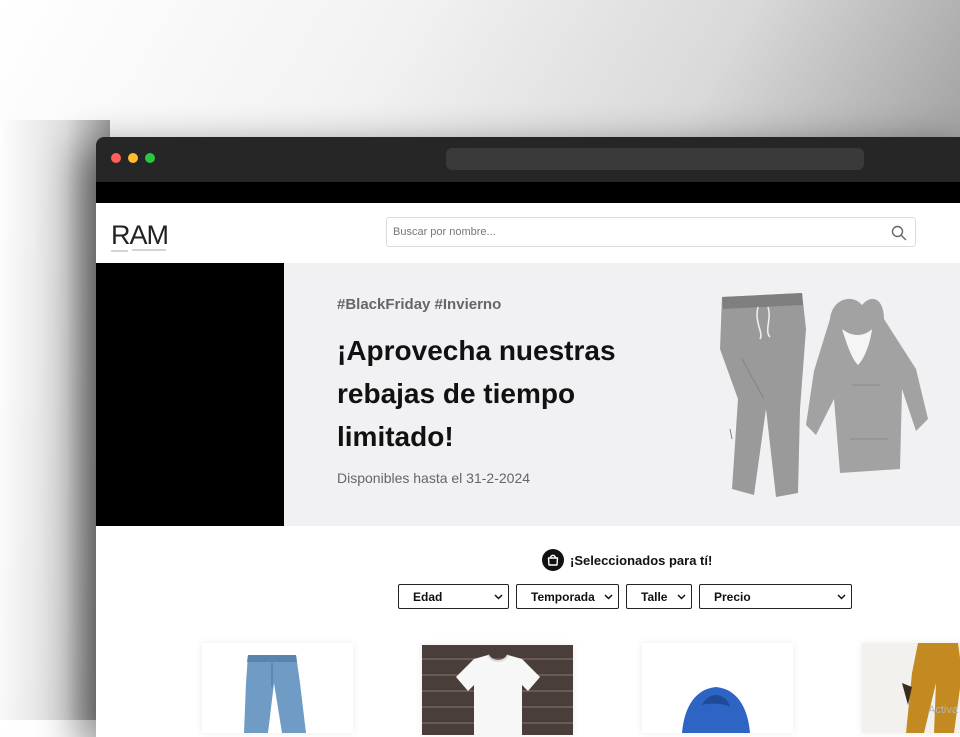 This screenshot has height=737, width=960. Describe the element at coordinates (943, 710) in the screenshot. I see `watermark-text: Activa` at that location.